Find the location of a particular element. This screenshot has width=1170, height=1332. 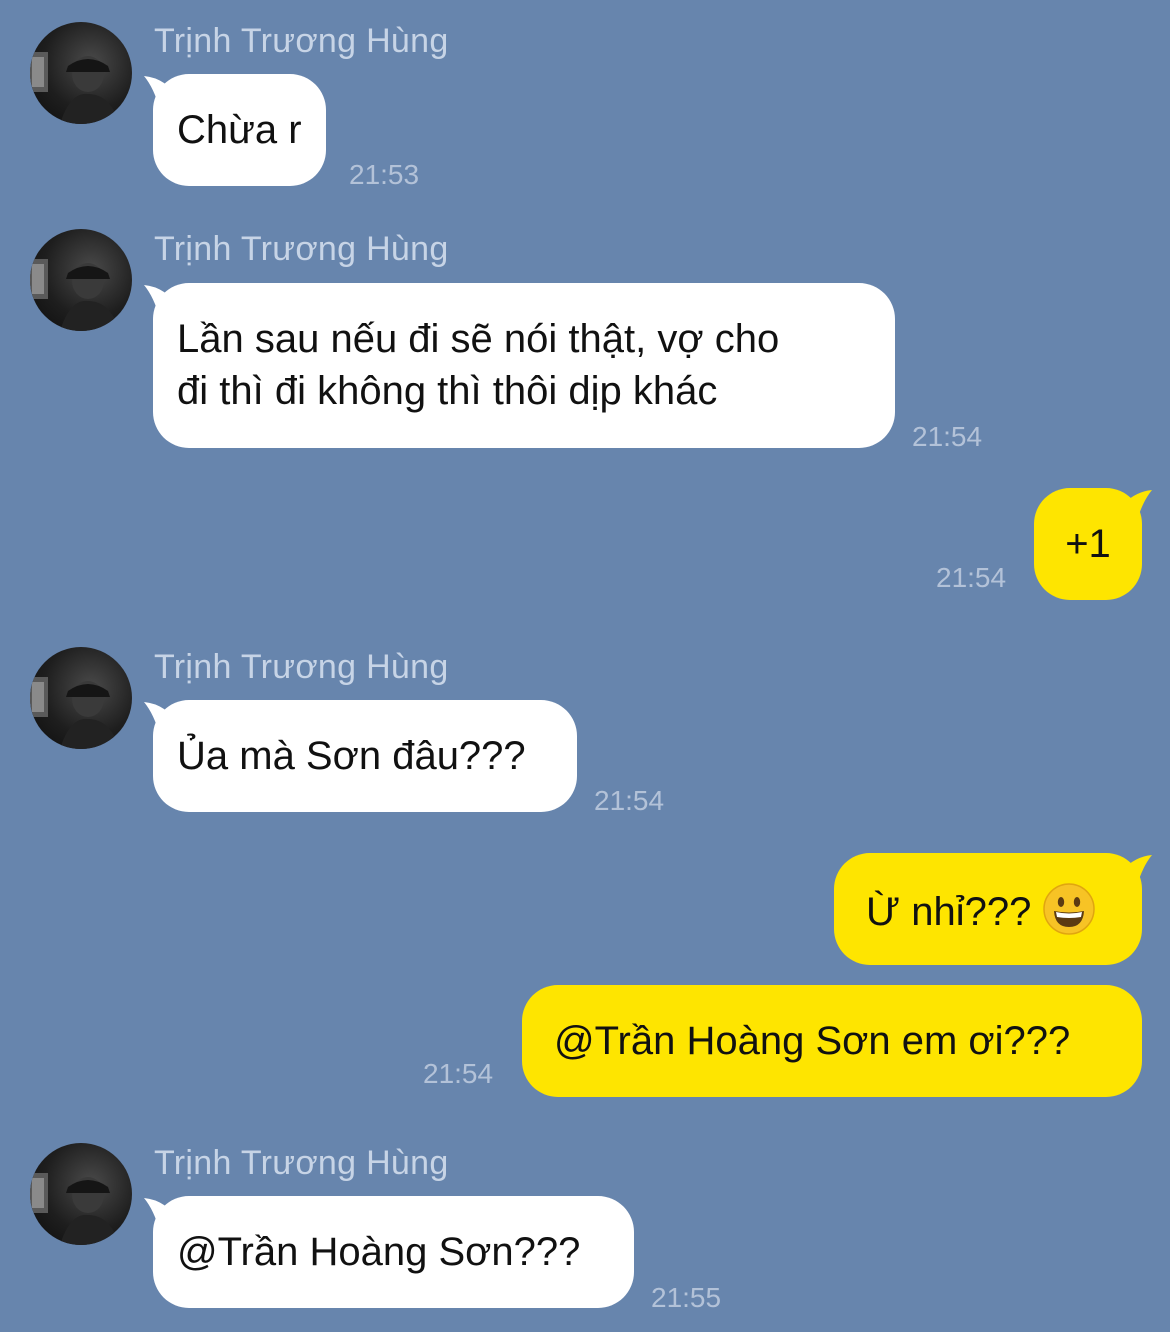

incoming-message-bubble: @Trần Hoàng Sơn??? is located at coordinates (393, 1252).